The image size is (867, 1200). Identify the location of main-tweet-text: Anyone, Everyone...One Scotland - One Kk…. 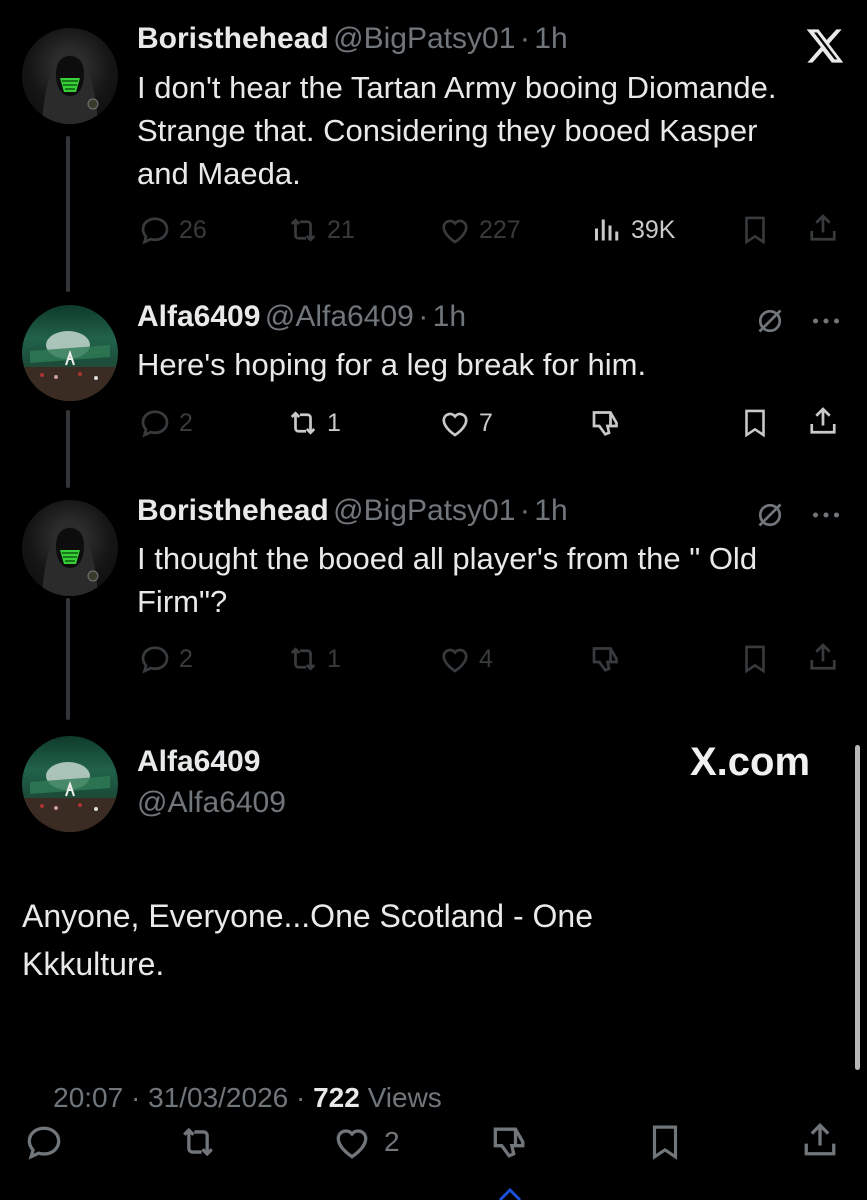
(432, 940).